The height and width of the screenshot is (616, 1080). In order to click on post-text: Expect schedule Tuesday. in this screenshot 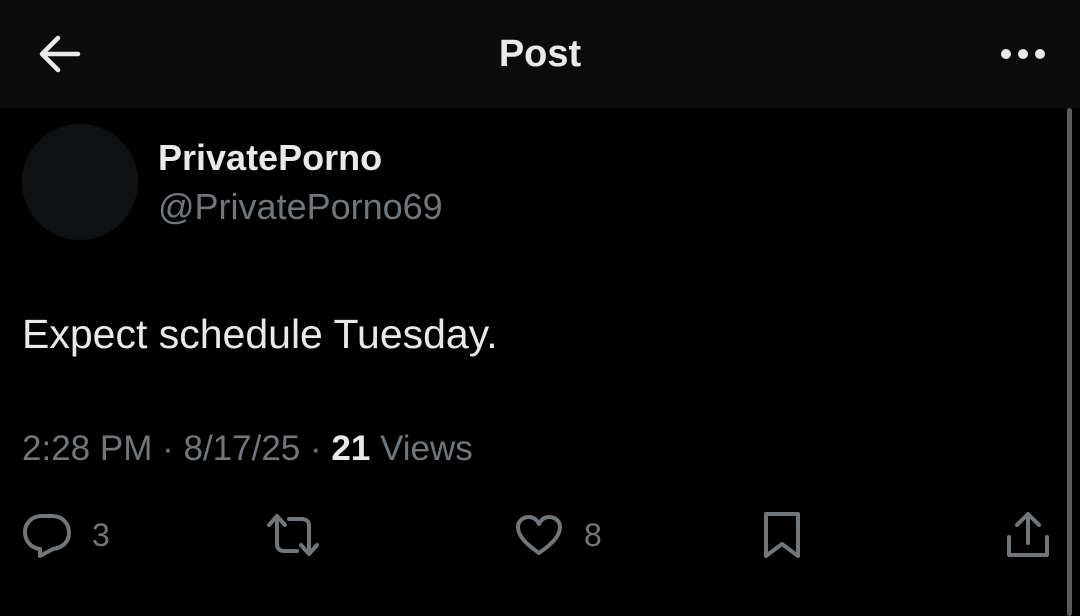, I will do `click(260, 334)`.